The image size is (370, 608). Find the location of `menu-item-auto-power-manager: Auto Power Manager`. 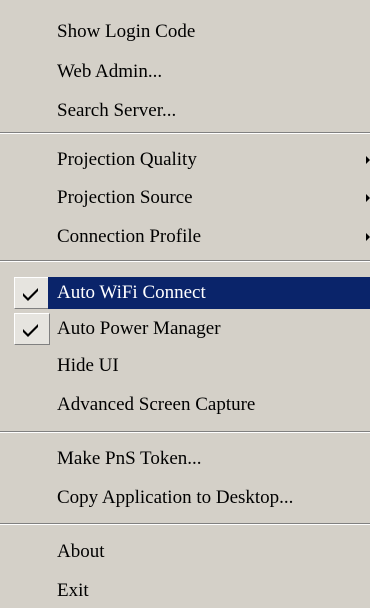

menu-item-auto-power-manager: Auto Power Manager is located at coordinates (185, 329).